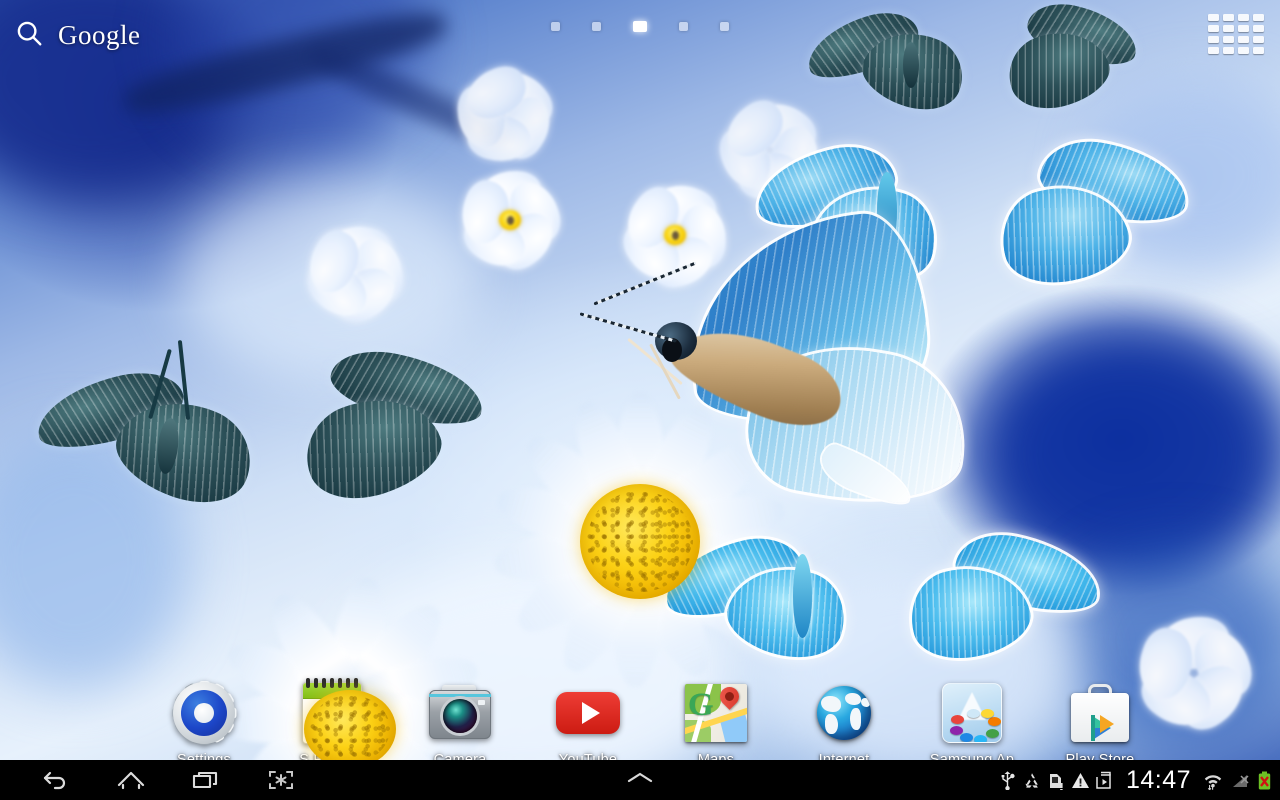  I want to click on globe-icon, so click(844, 713).